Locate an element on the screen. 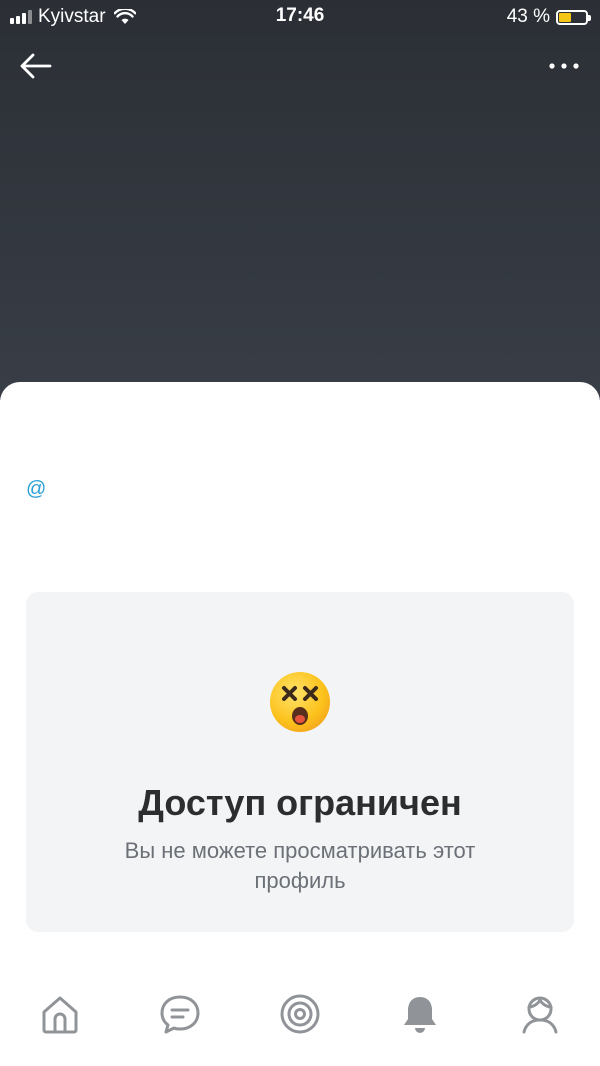  profile-handle: @ is located at coordinates (36, 489).